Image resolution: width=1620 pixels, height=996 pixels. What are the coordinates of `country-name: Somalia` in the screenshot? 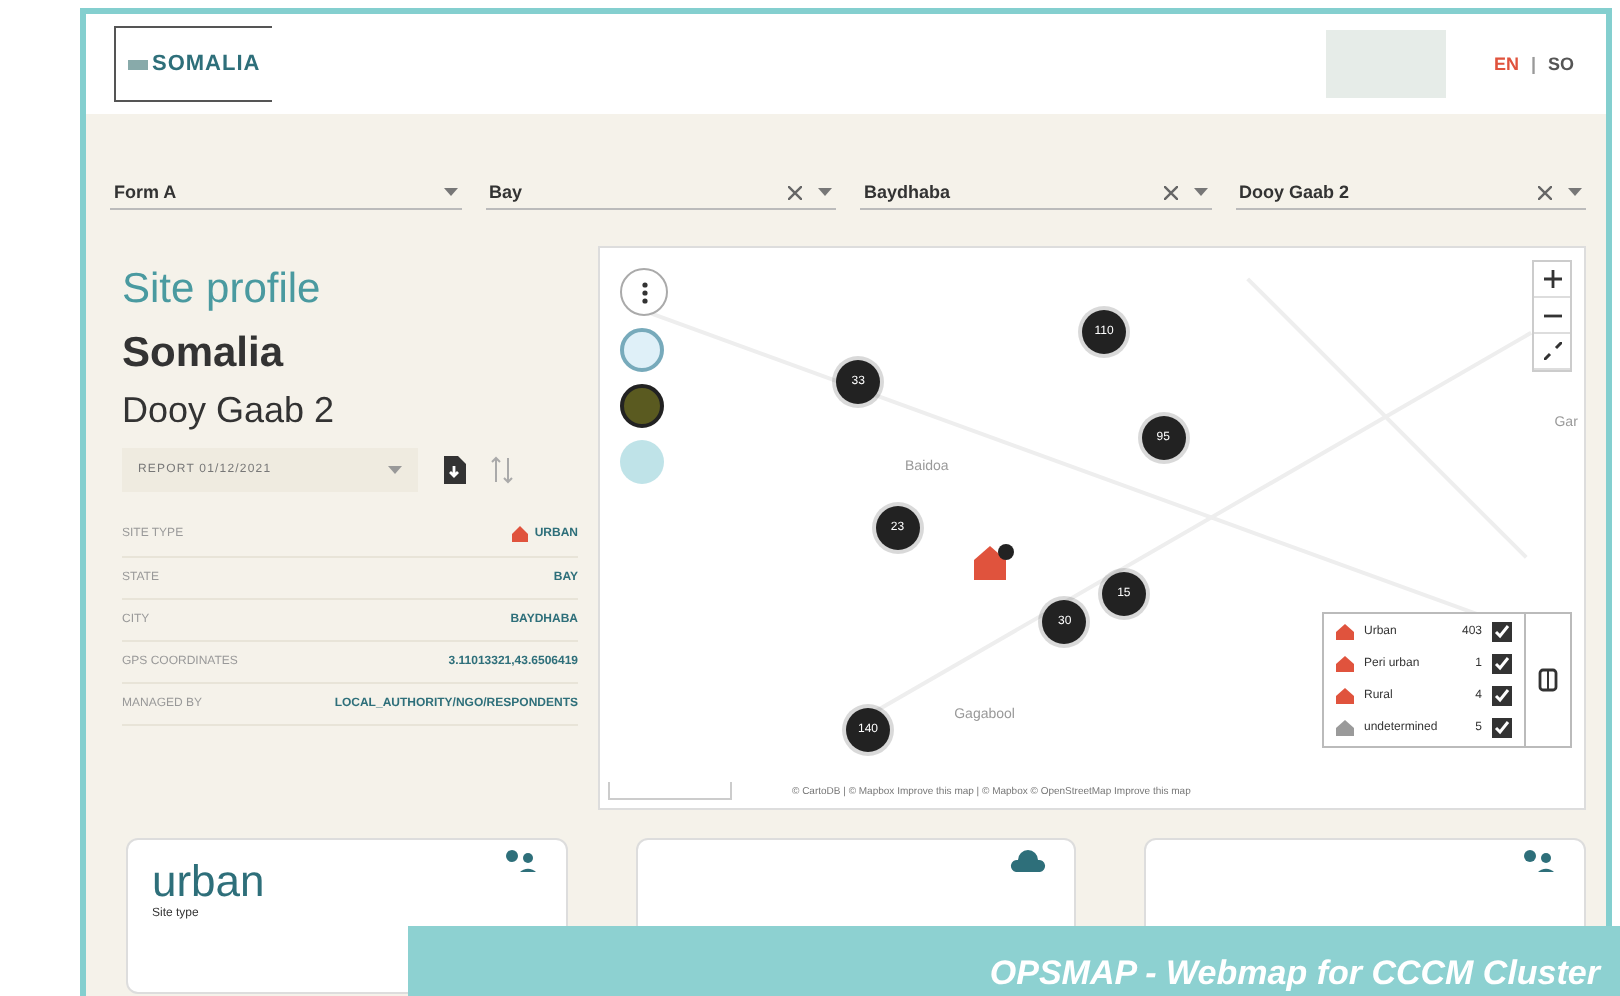 It's located at (204, 354).